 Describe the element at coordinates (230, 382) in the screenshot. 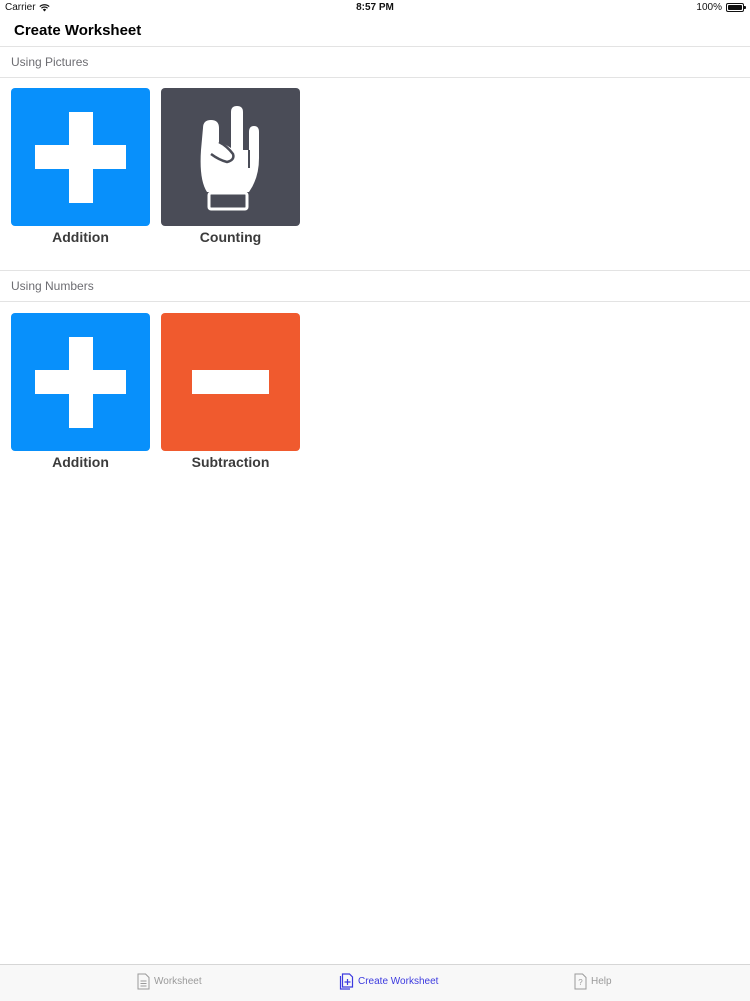

I see `minus-icon` at that location.